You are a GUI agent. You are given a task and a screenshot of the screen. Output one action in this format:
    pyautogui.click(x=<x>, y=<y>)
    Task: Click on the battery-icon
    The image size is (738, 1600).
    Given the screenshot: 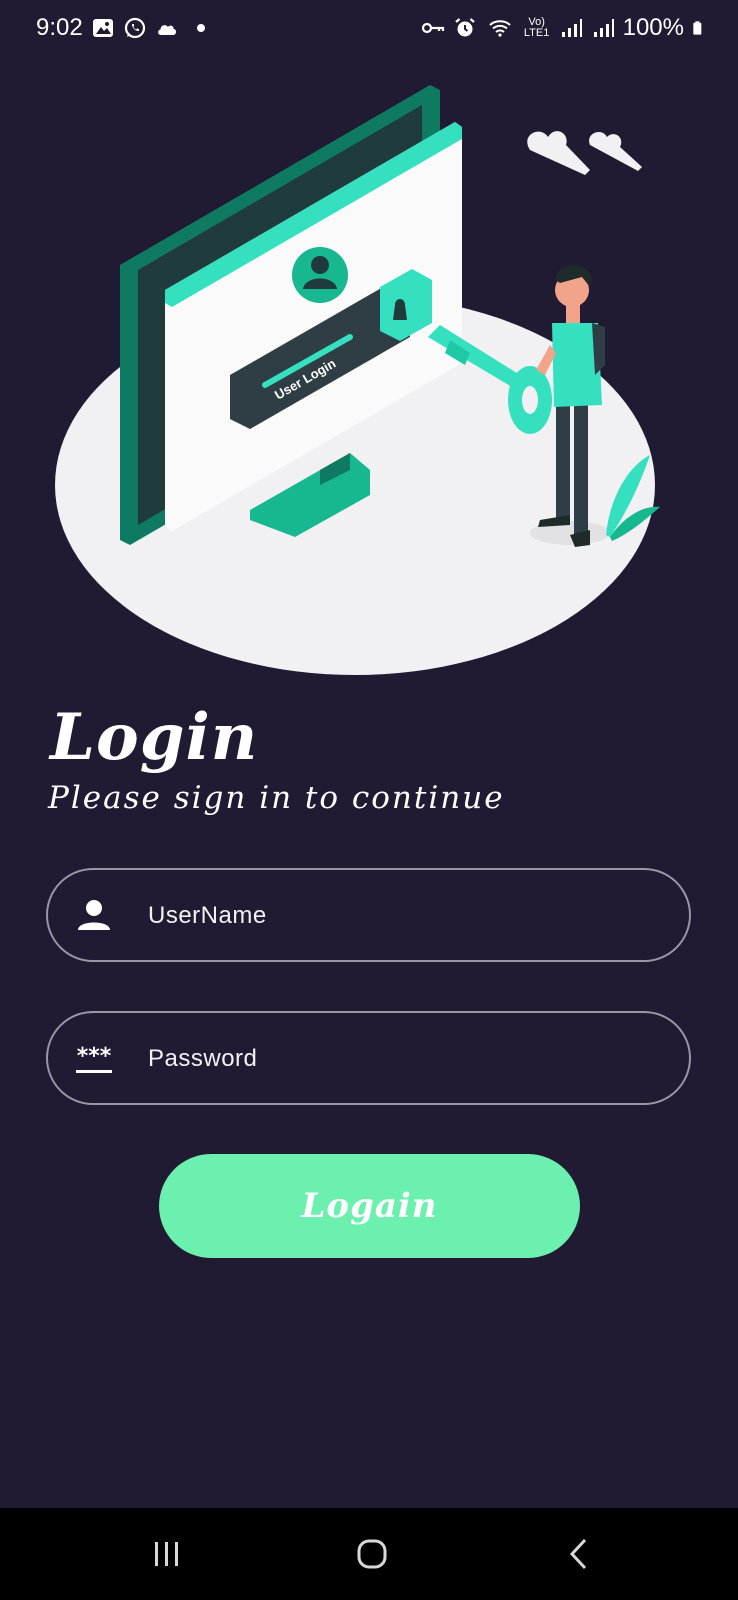 What is the action you would take?
    pyautogui.click(x=697, y=28)
    